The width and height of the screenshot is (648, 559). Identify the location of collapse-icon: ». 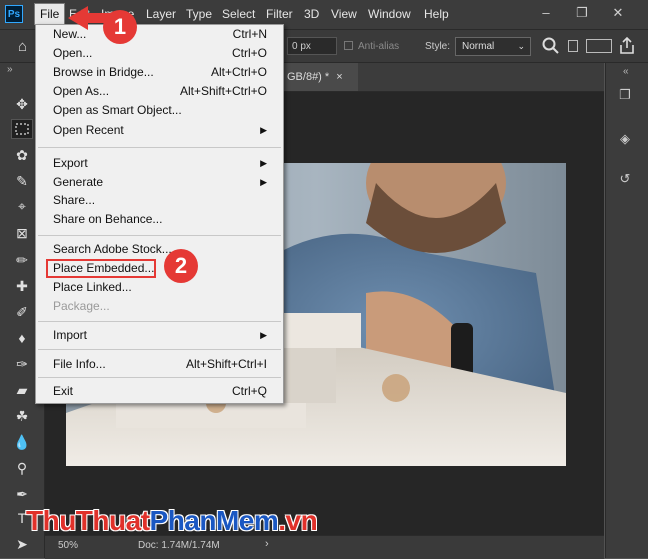
(10, 69).